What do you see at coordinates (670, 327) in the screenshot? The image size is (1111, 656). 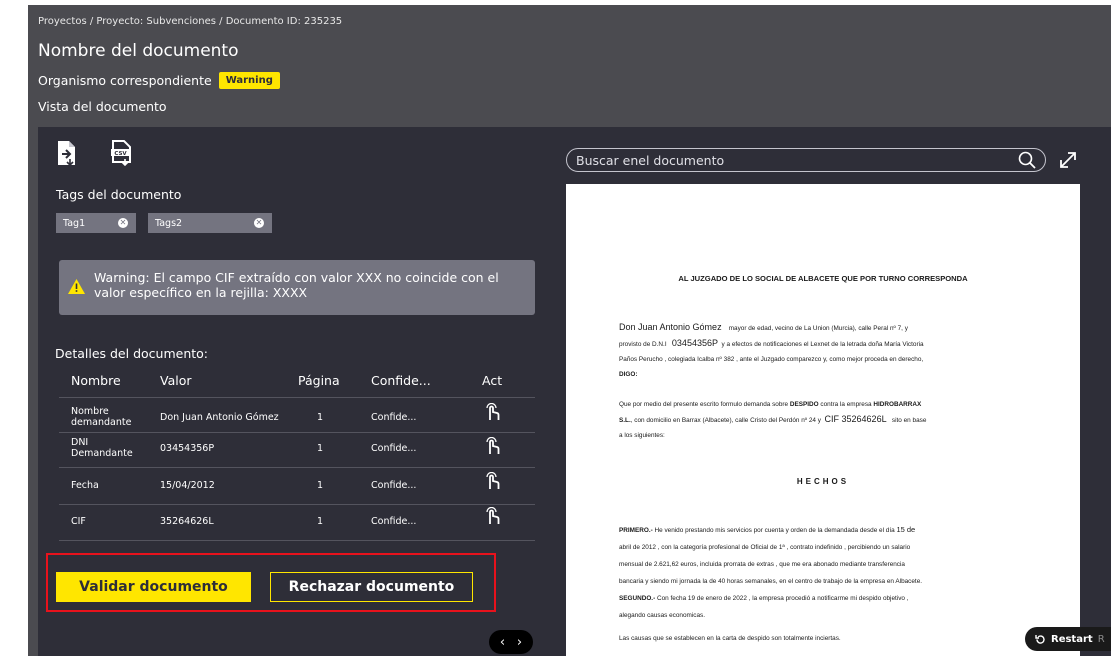 I see `doc-name: Don Juan Antonio Gómez` at bounding box center [670, 327].